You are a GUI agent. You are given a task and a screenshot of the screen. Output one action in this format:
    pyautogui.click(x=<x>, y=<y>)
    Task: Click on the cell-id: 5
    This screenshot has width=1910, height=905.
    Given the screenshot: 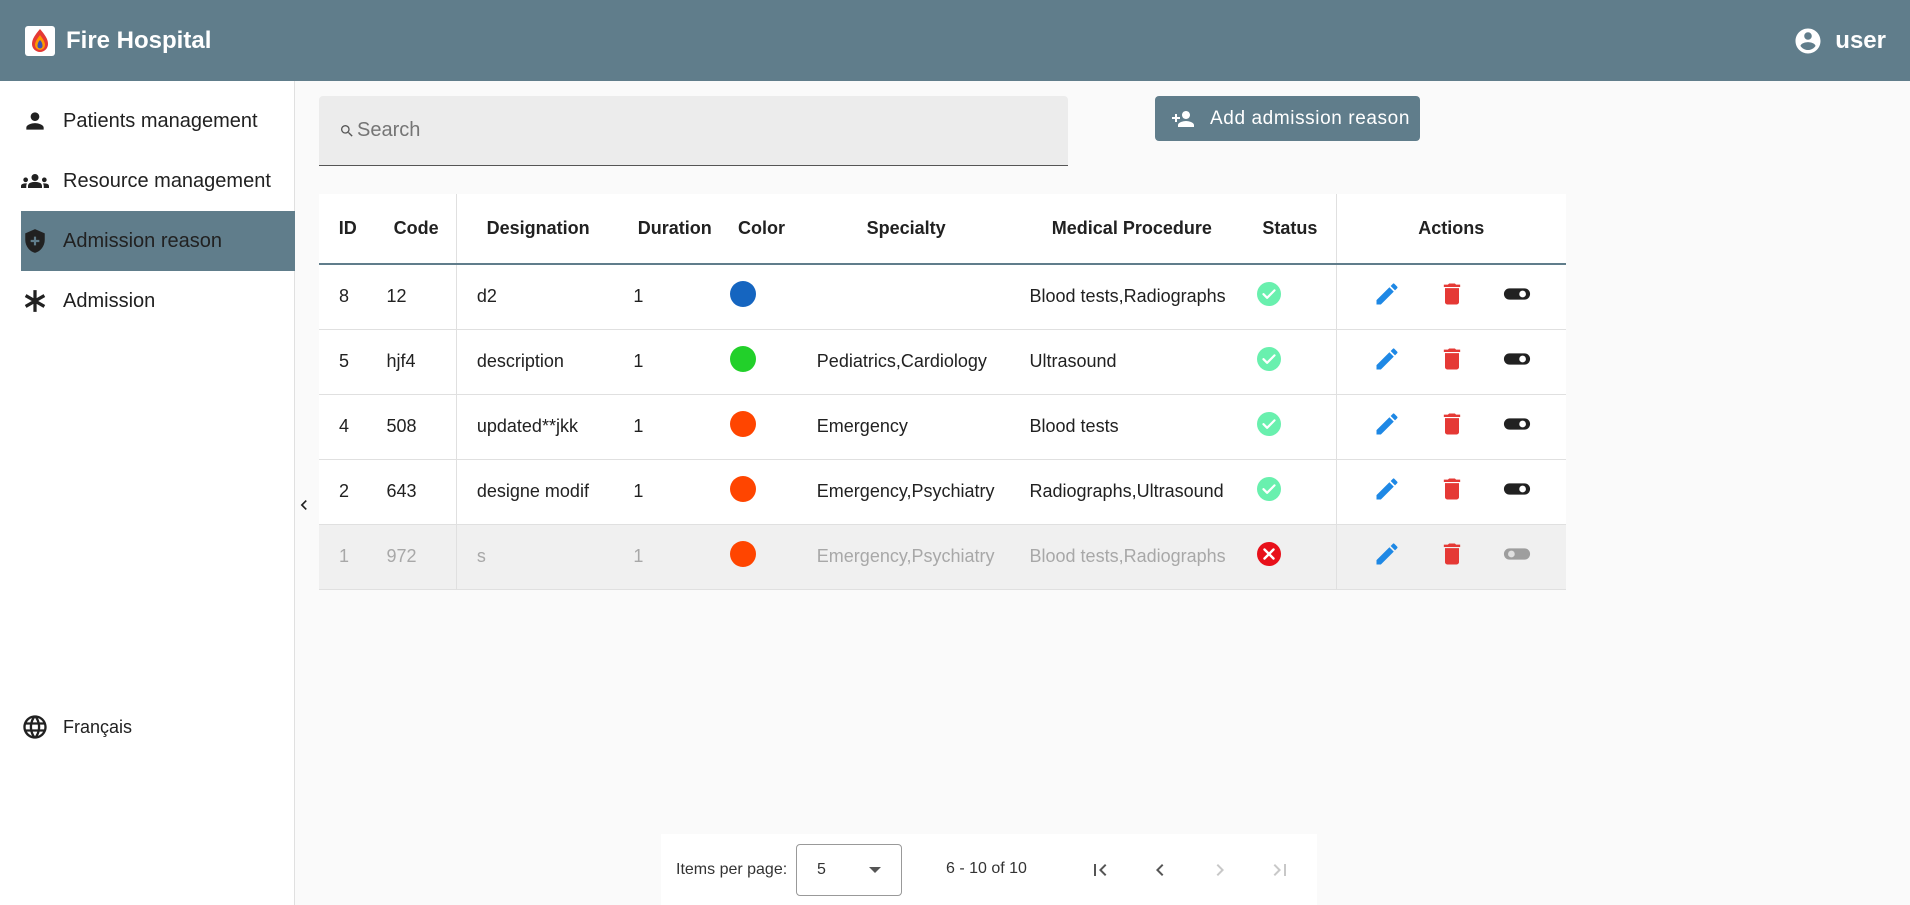 What is the action you would take?
    pyautogui.click(x=348, y=362)
    